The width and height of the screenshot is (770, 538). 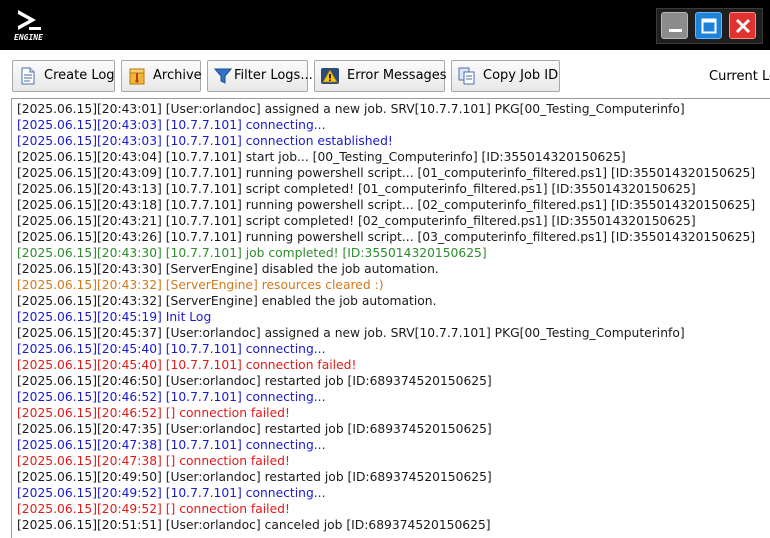 What do you see at coordinates (674, 25) in the screenshot?
I see `minimize-button` at bounding box center [674, 25].